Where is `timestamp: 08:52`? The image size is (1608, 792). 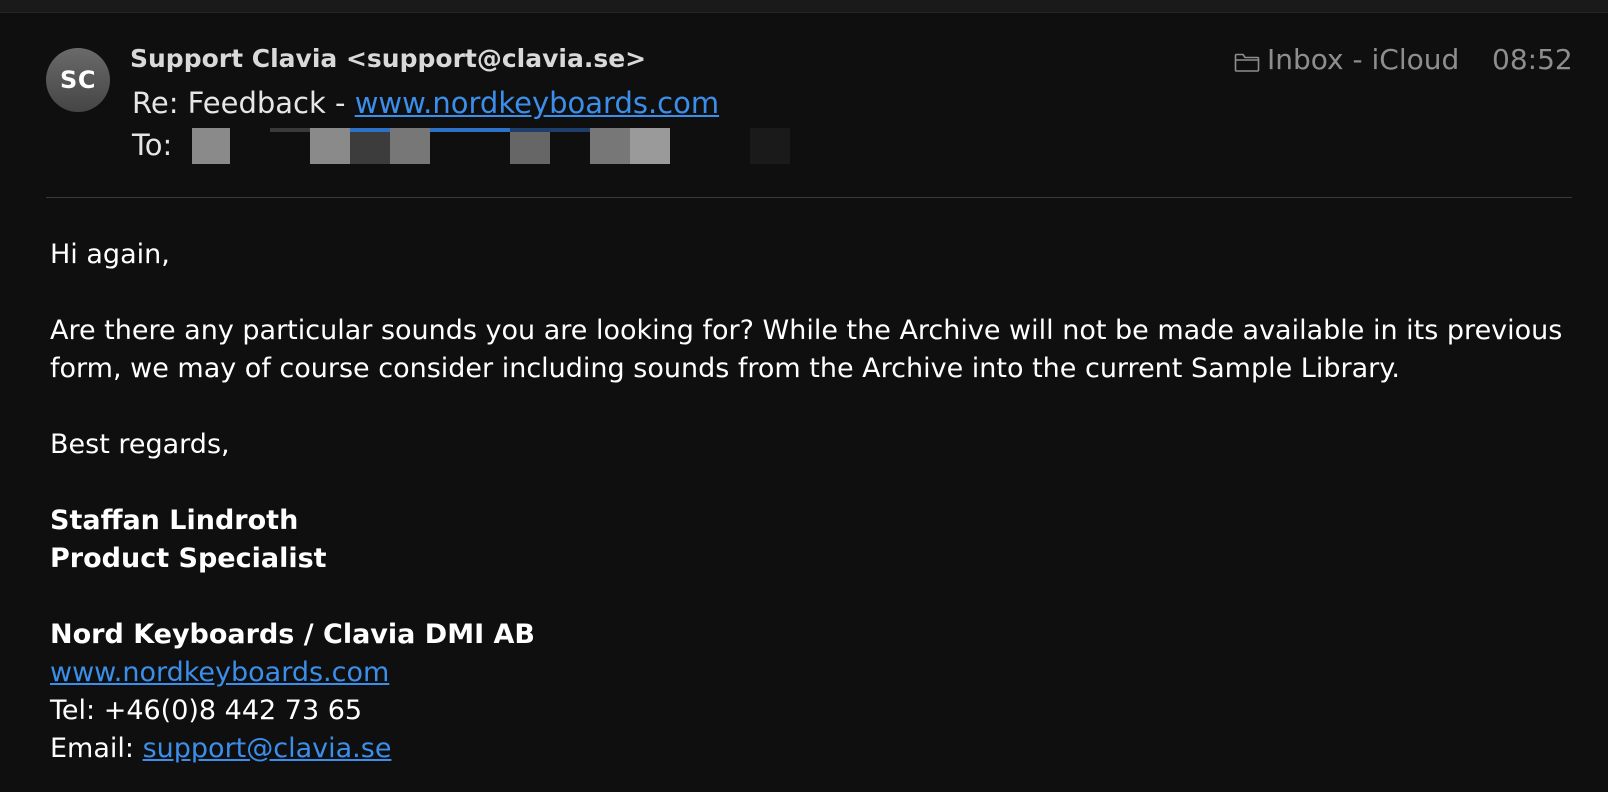
timestamp: 08:52 is located at coordinates (1532, 59).